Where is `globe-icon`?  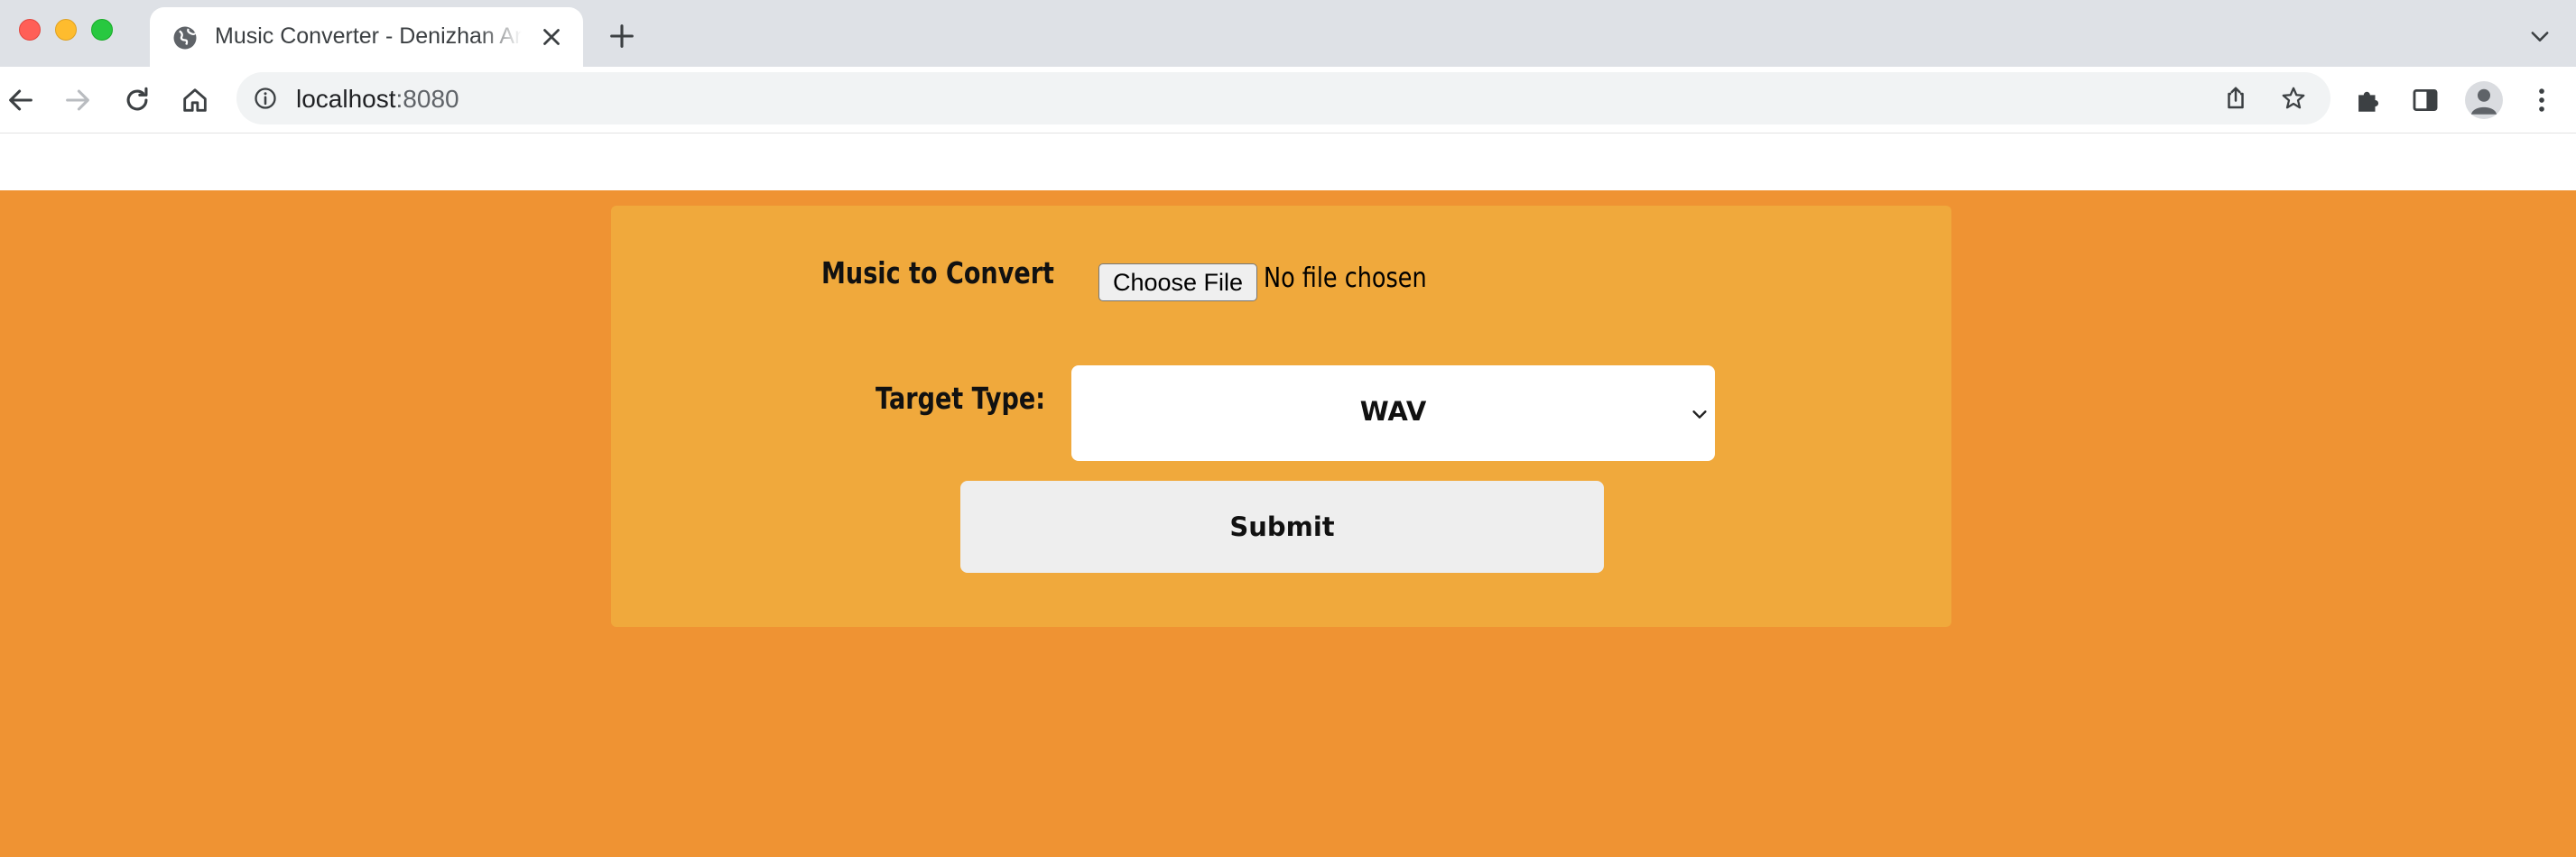
globe-icon is located at coordinates (185, 38).